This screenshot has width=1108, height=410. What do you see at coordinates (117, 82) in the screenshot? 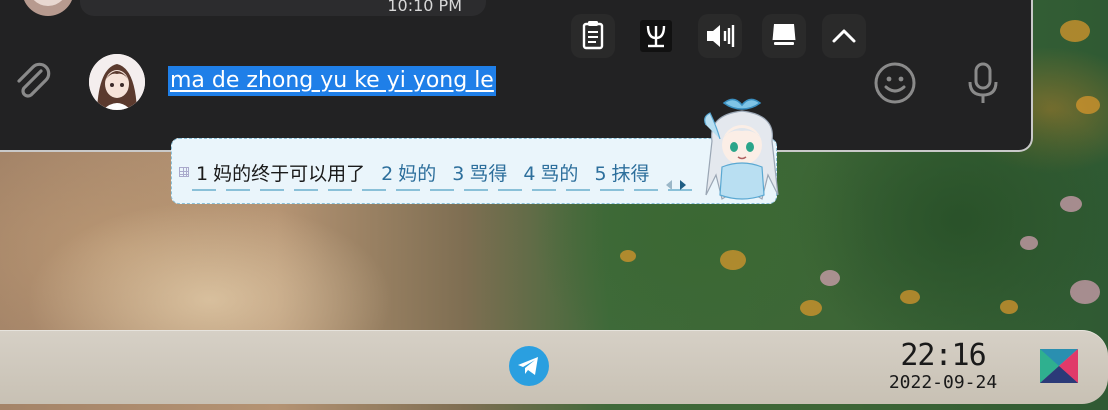
I see `my-avatar` at bounding box center [117, 82].